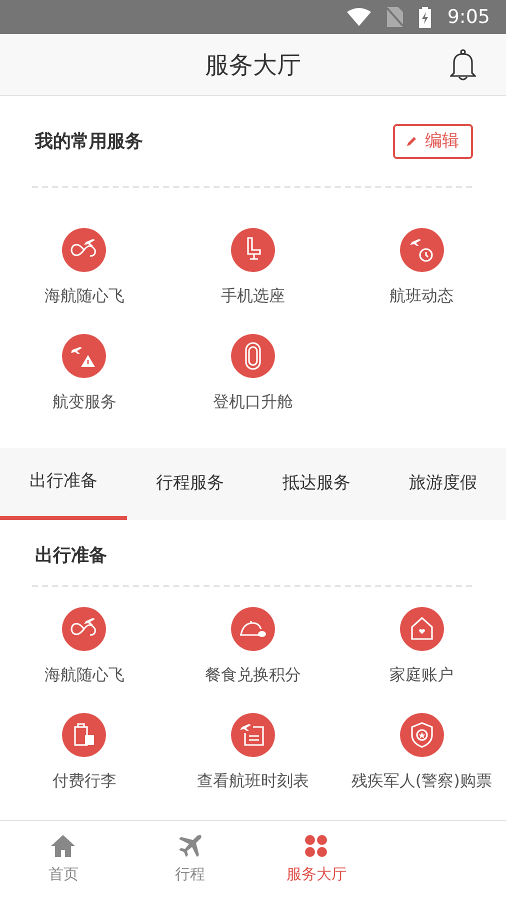  Describe the element at coordinates (253, 65) in the screenshot. I see `page-title: 服务大厅` at that location.